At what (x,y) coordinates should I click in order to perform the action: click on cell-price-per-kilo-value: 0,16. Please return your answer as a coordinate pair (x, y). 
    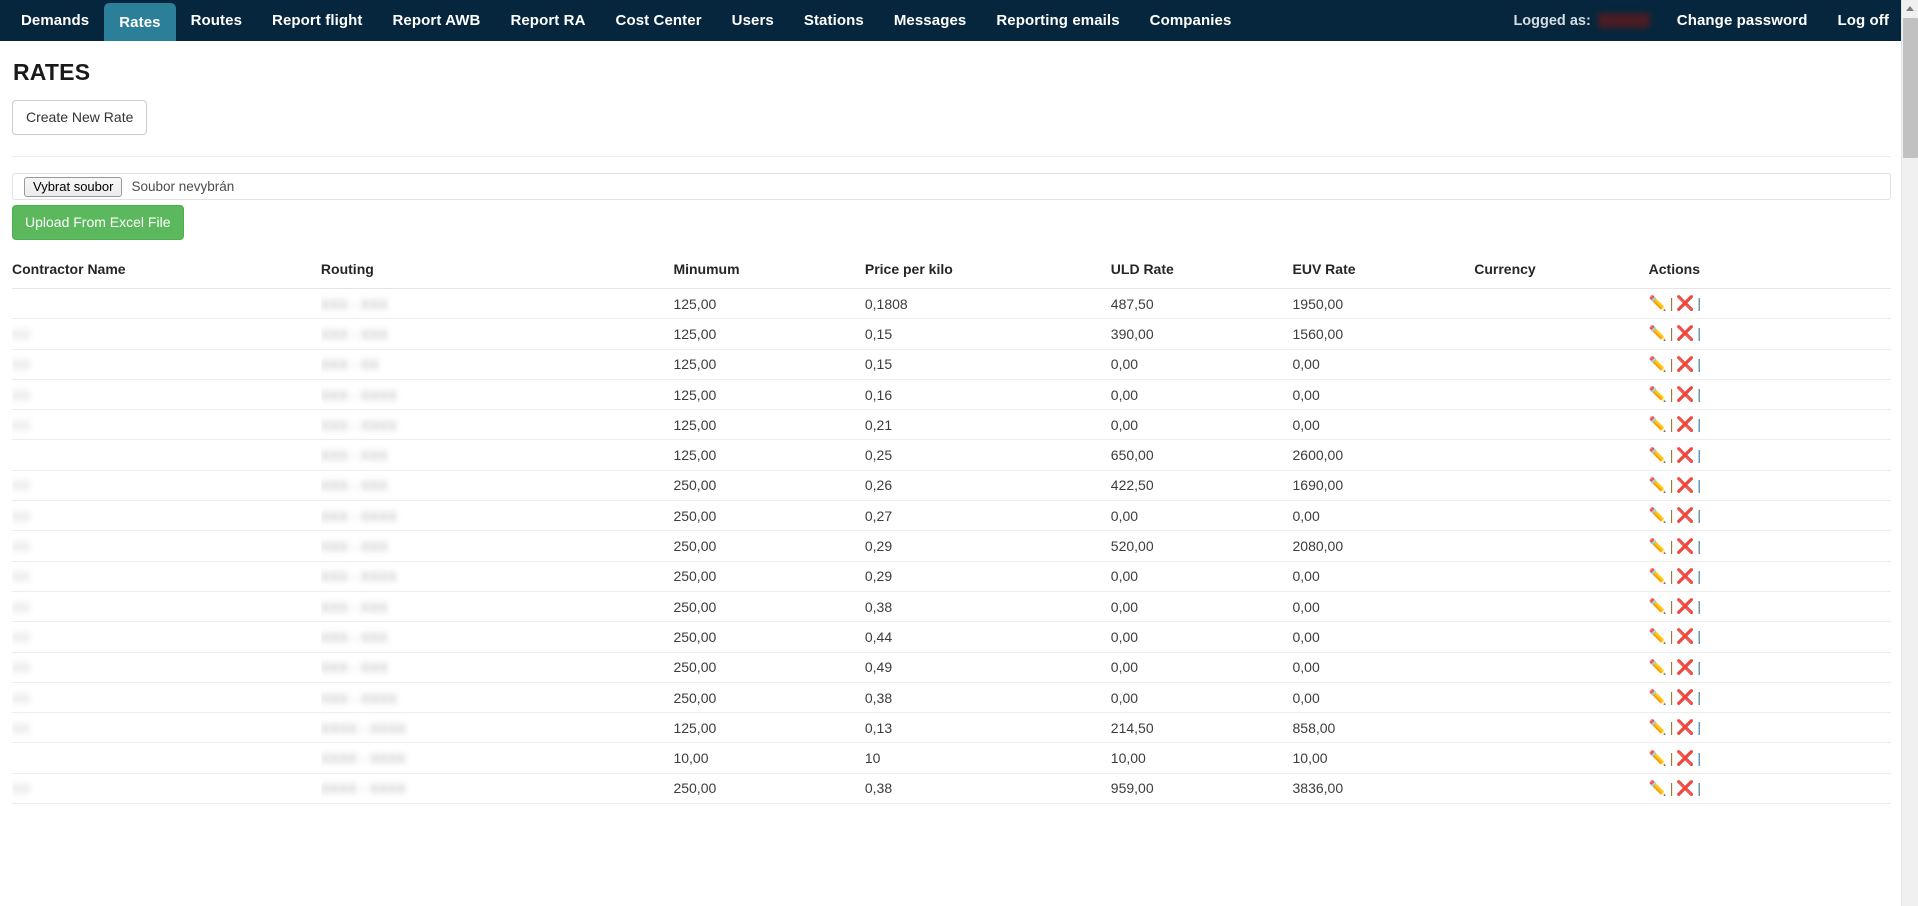
    Looking at the image, I should click on (878, 394).